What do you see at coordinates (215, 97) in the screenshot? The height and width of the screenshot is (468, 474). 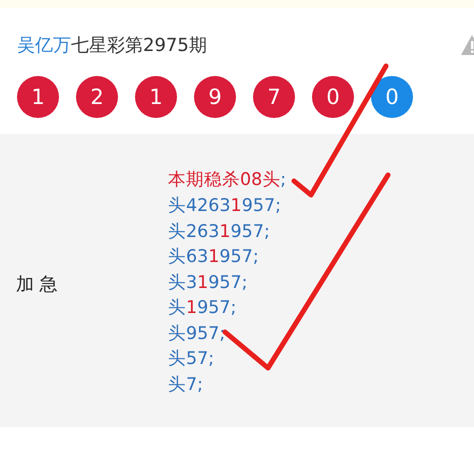 I see `number-ball: 9` at bounding box center [215, 97].